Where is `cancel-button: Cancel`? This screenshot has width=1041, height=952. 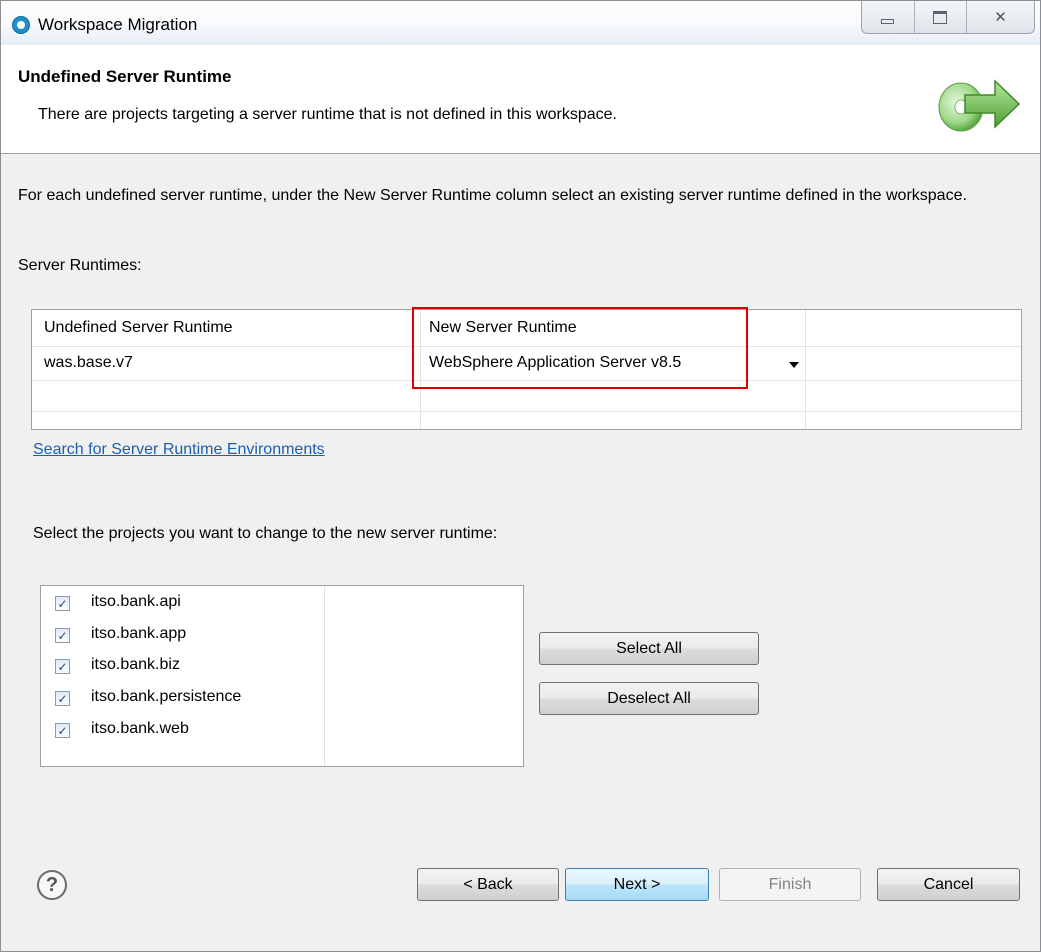 cancel-button: Cancel is located at coordinates (948, 884).